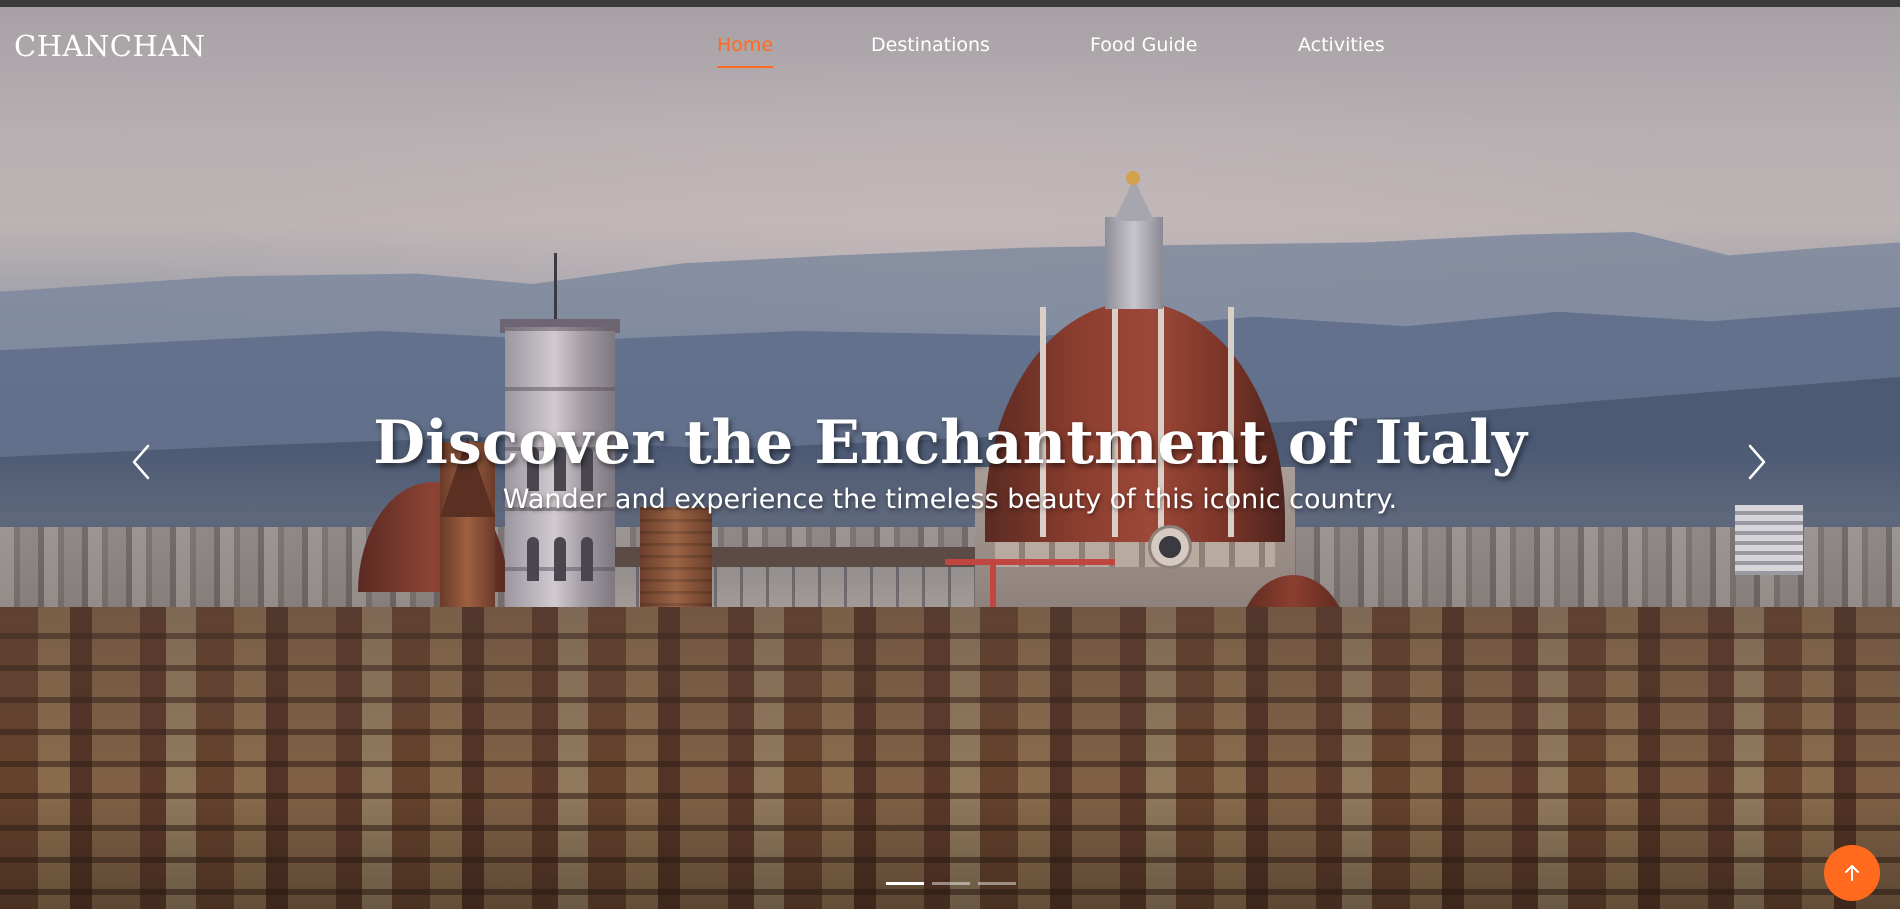  What do you see at coordinates (950, 443) in the screenshot?
I see `hero-title: Discover the Enchantment of Italy` at bounding box center [950, 443].